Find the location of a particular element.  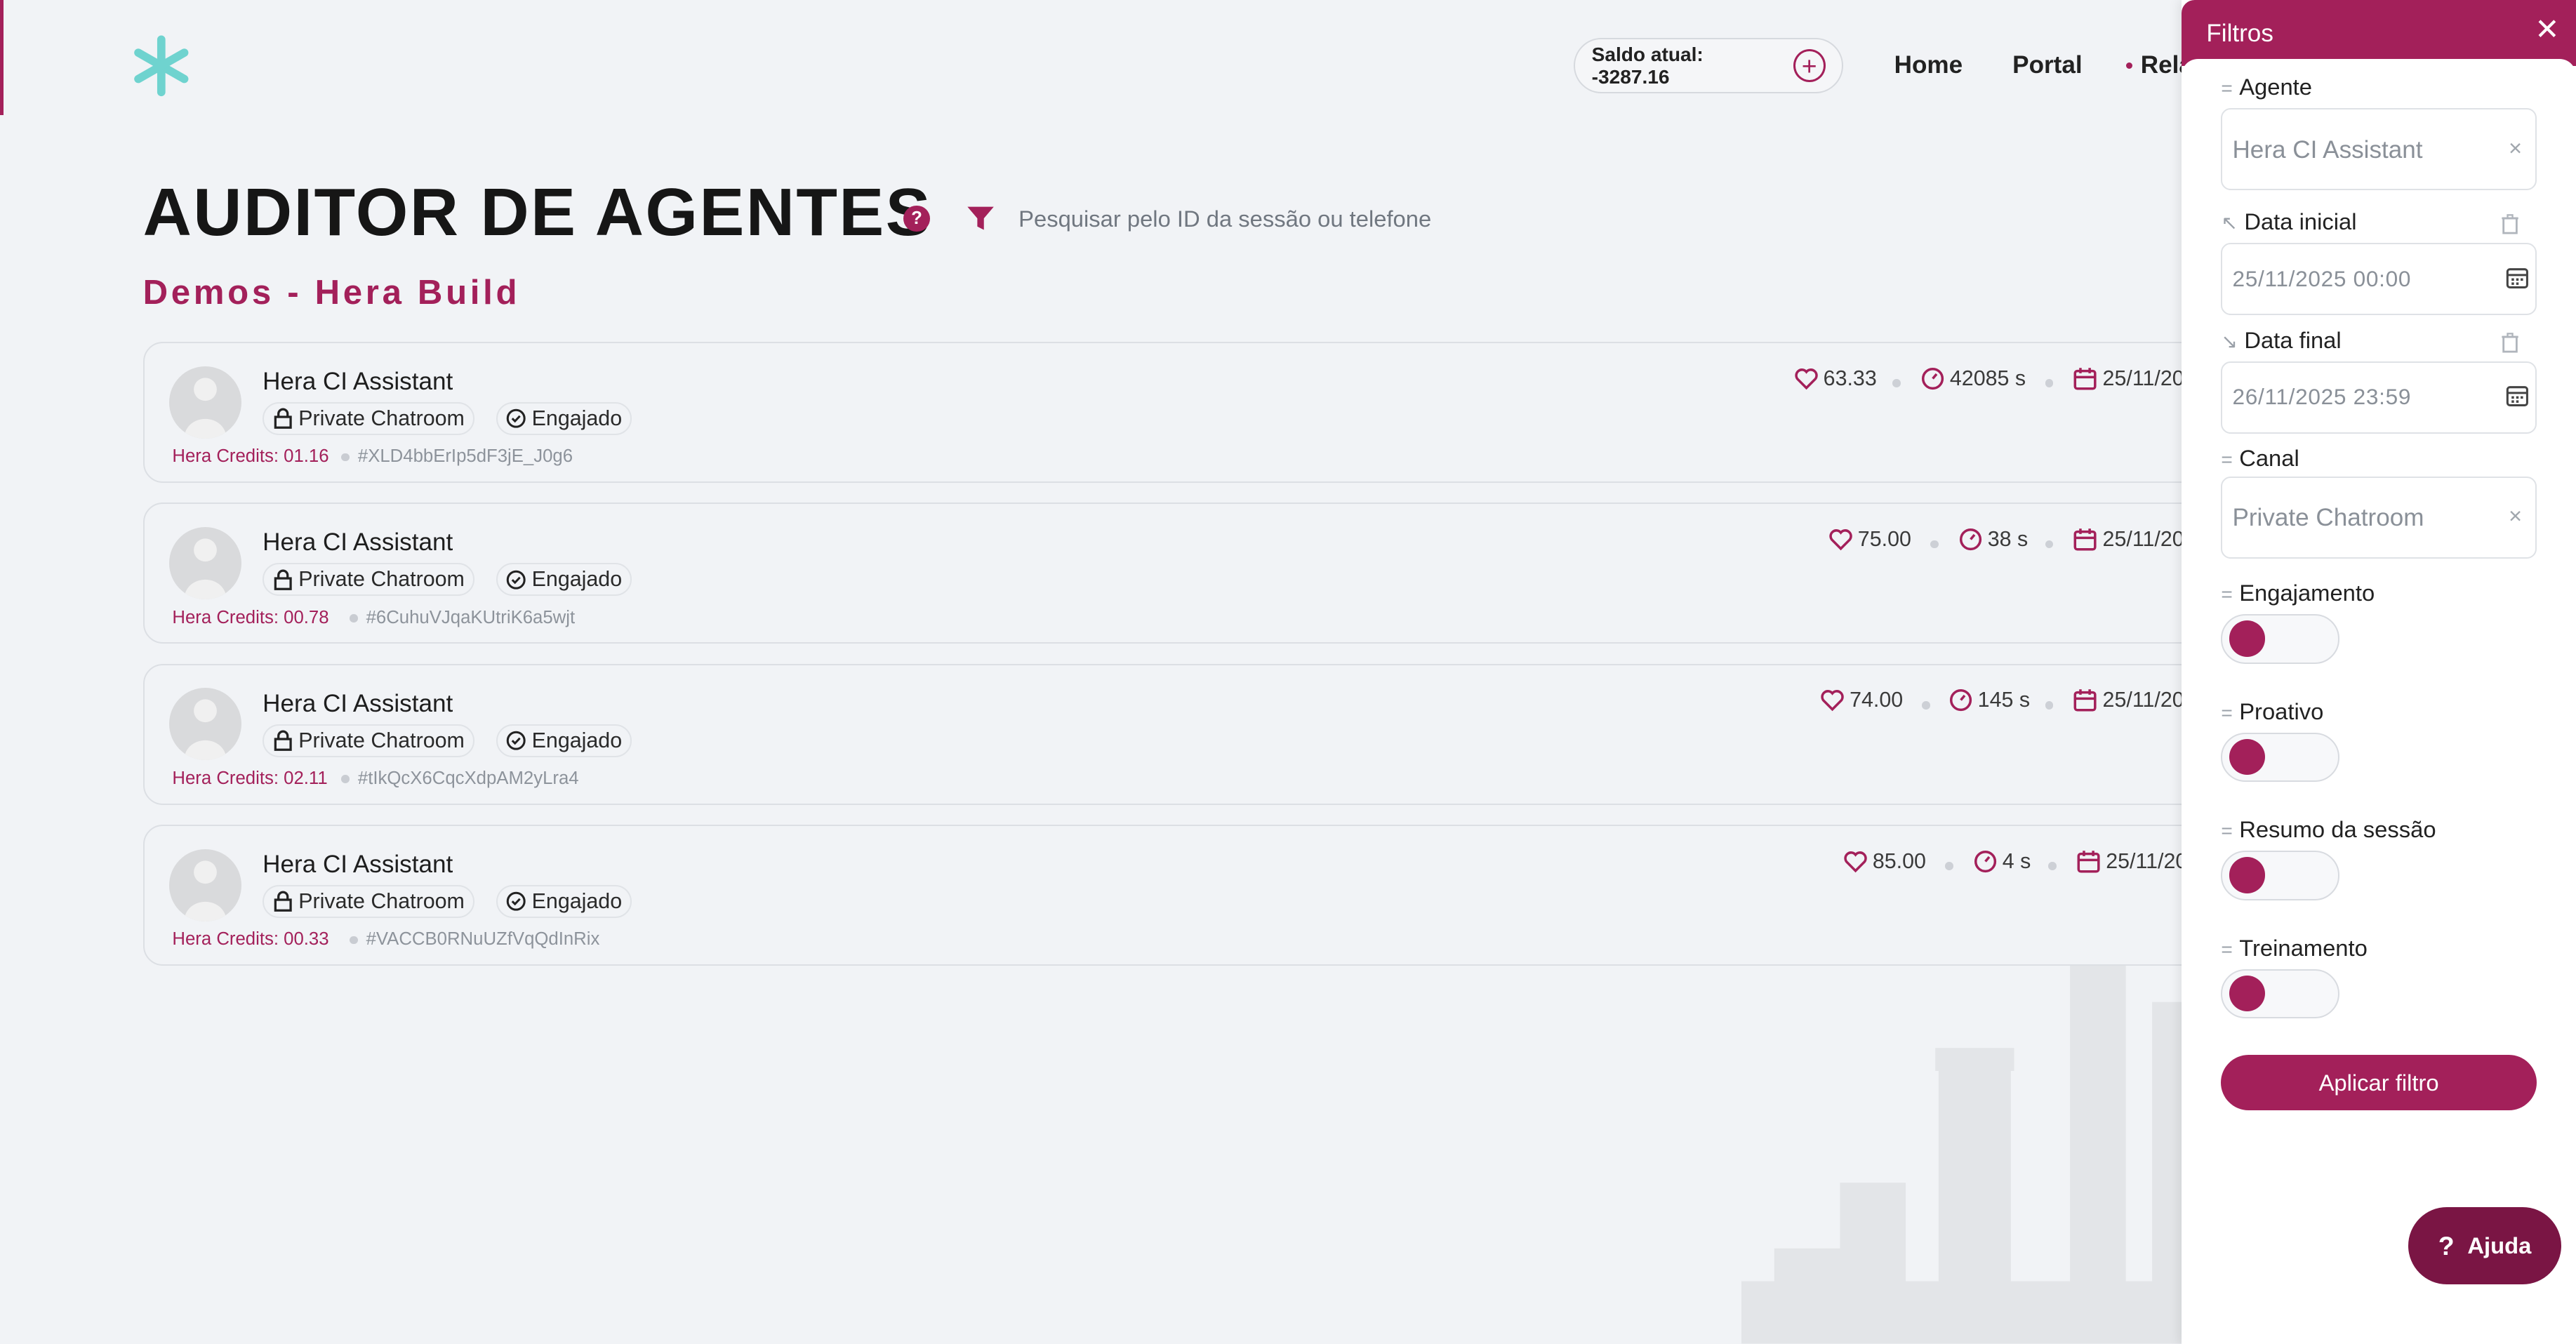

help-button: ? Ajuda is located at coordinates (2485, 1246).